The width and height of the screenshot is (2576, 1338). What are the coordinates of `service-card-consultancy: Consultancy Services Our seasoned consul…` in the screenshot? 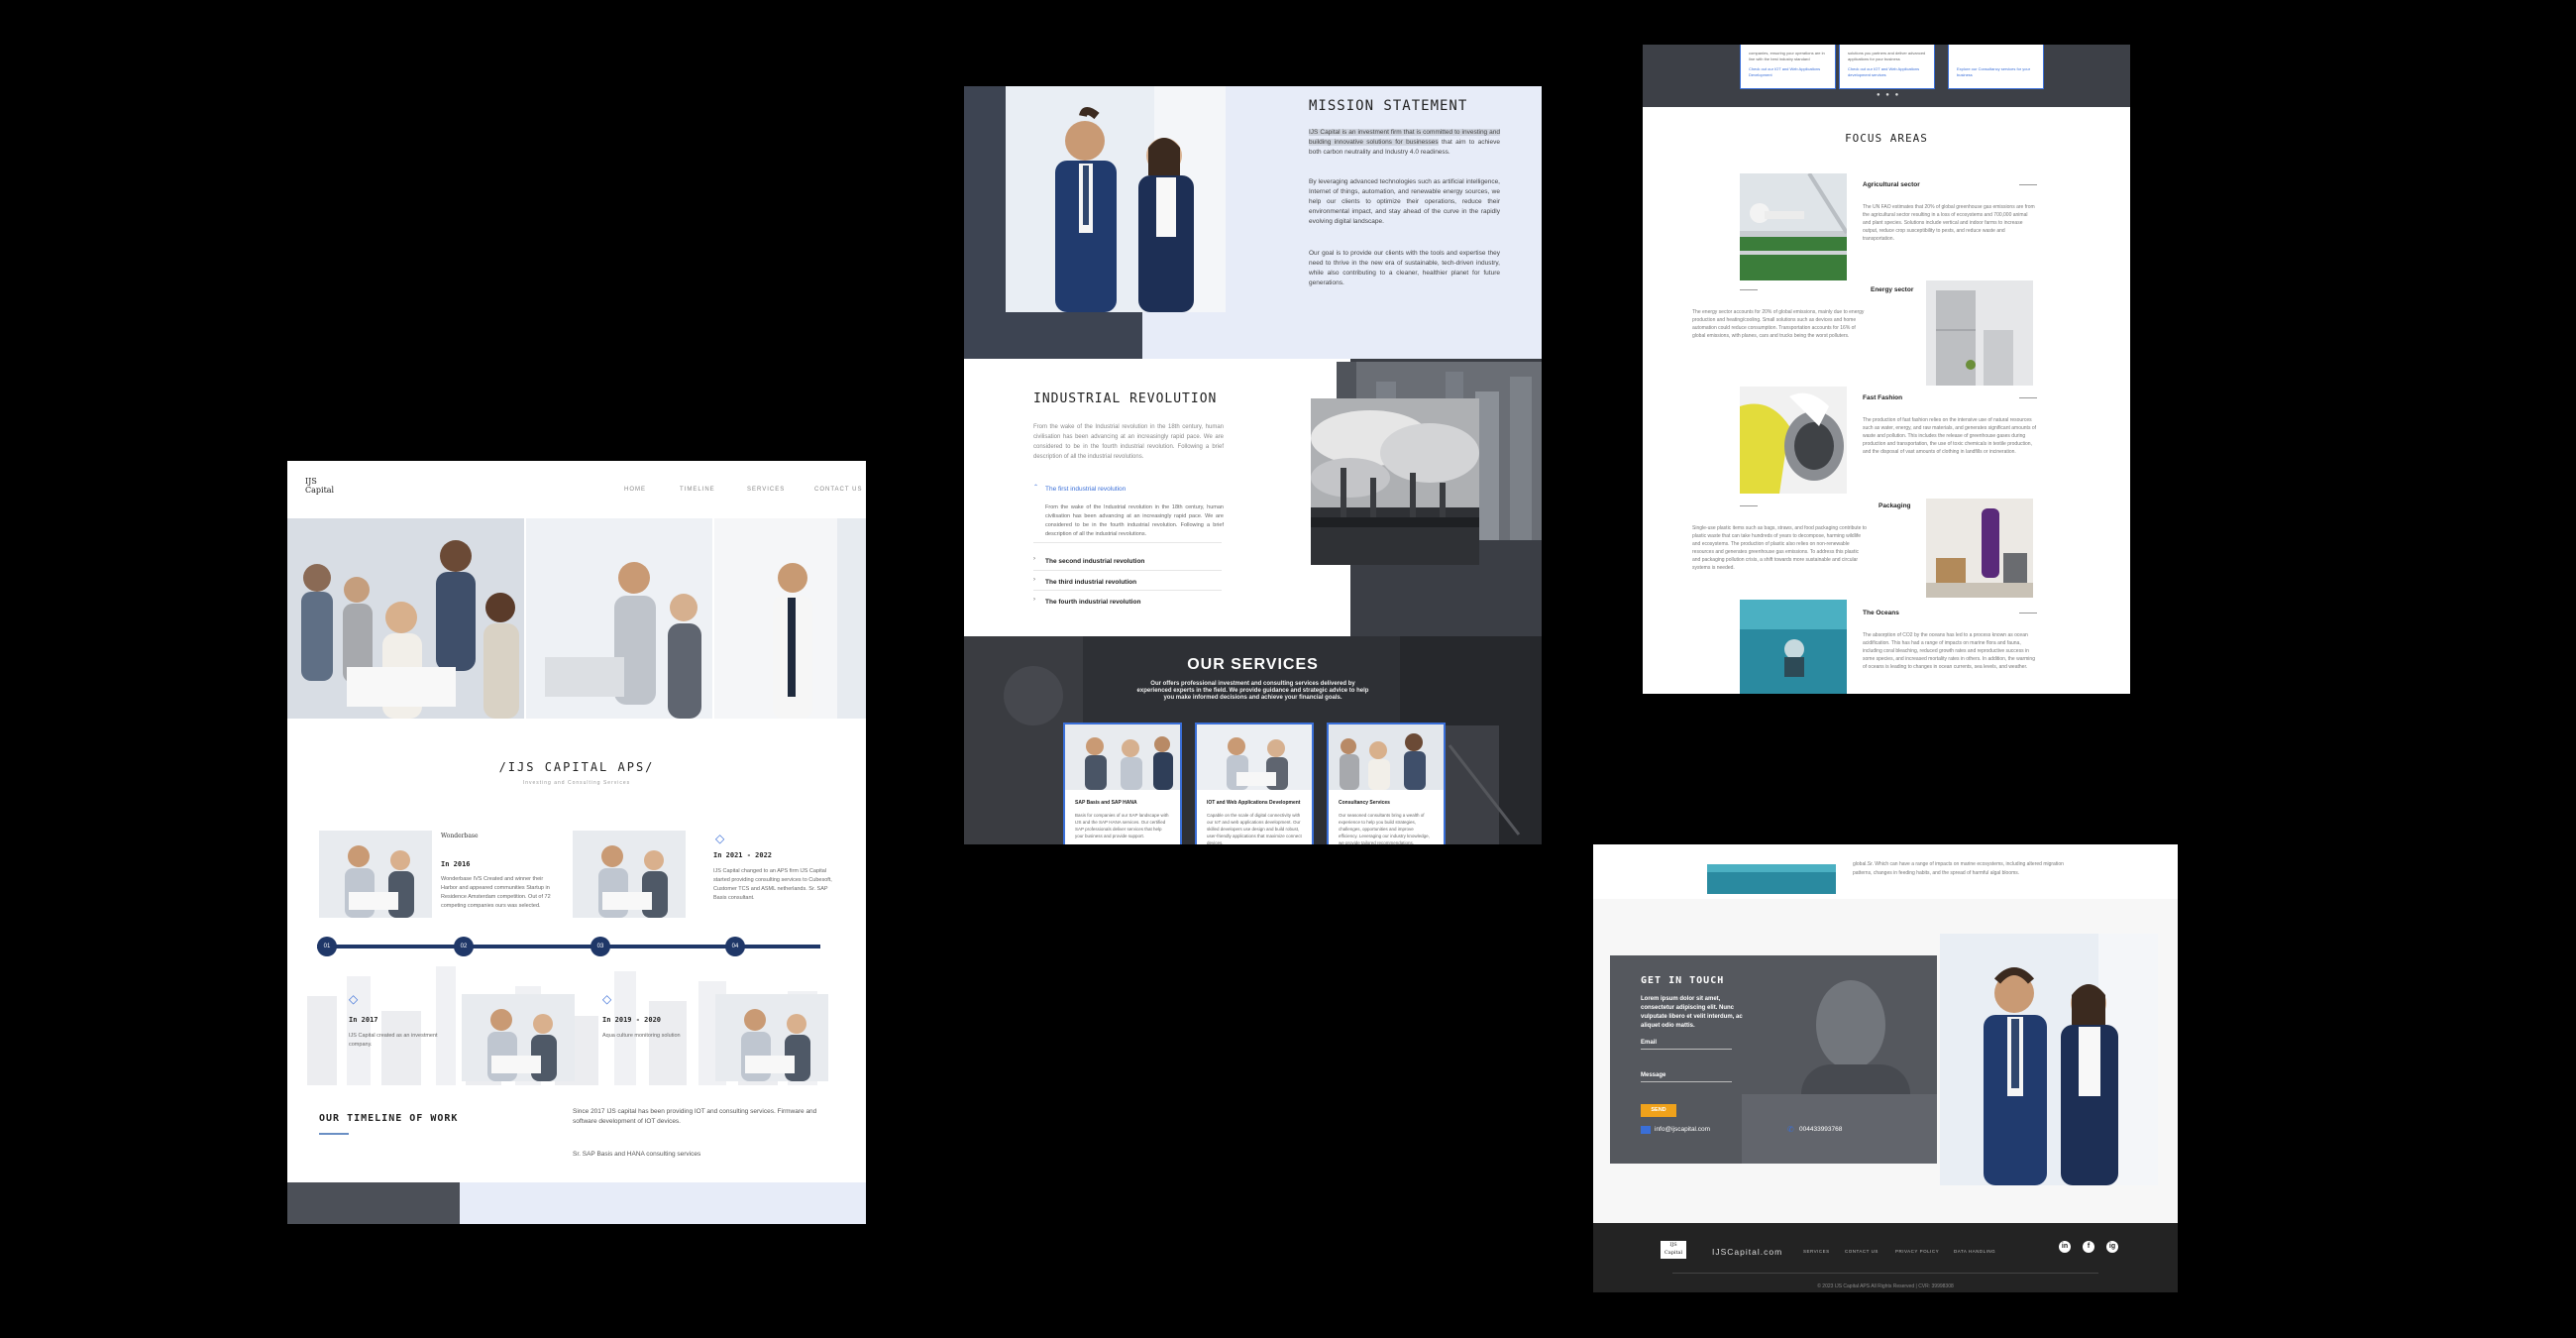 It's located at (1386, 784).